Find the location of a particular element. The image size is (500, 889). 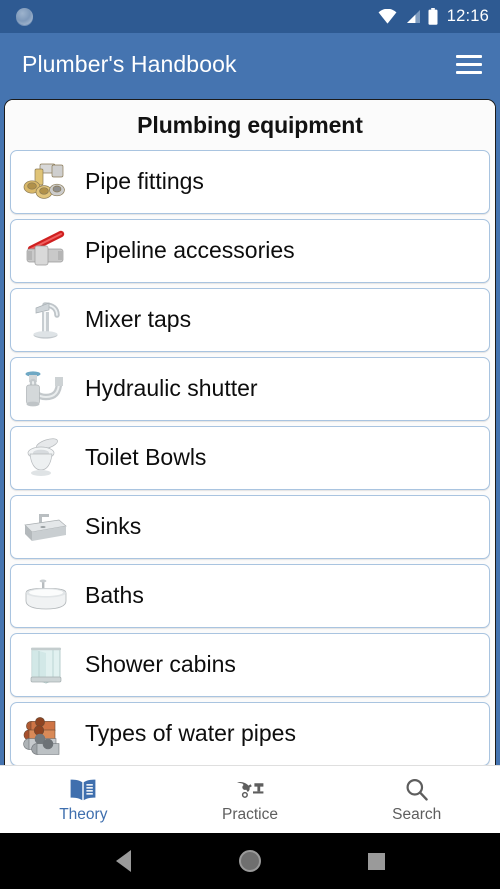

list-item: Toilet Bowls is located at coordinates (250, 458).